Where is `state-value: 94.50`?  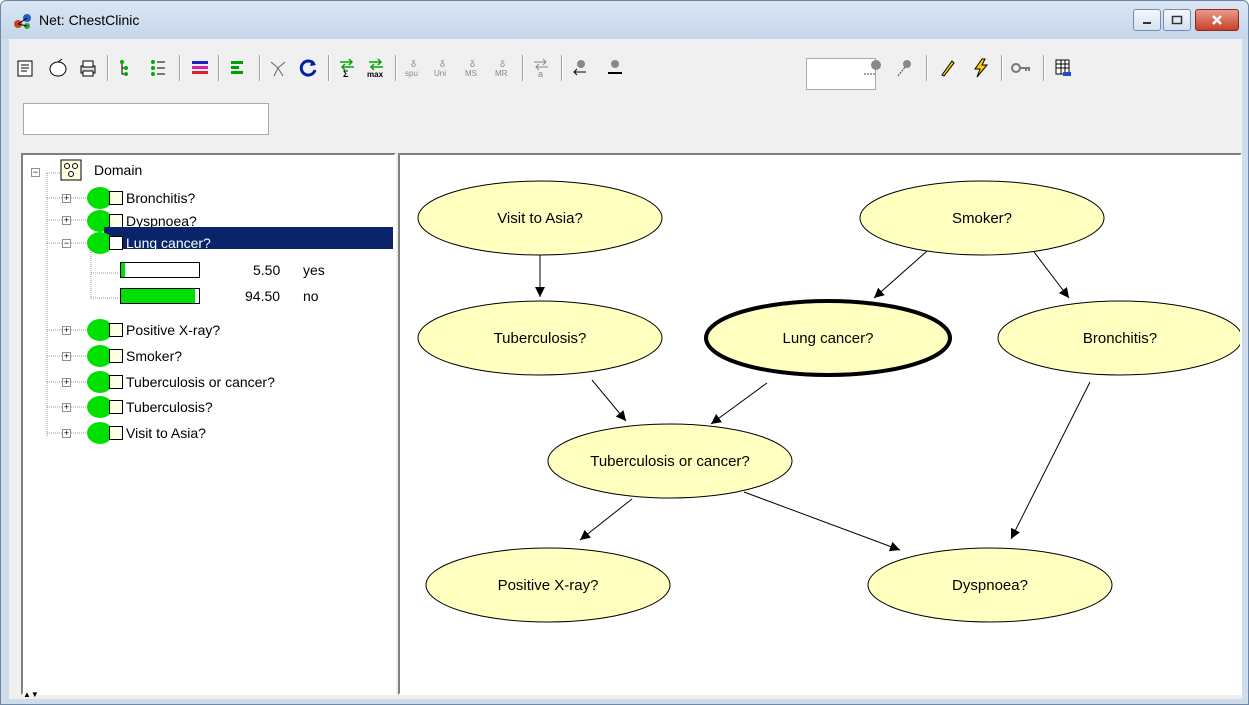 state-value: 94.50 is located at coordinates (263, 296).